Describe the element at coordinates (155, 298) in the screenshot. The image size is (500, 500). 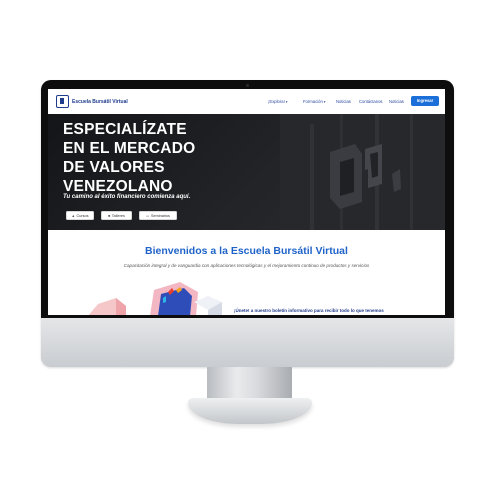
I see `isometric-illustration` at that location.